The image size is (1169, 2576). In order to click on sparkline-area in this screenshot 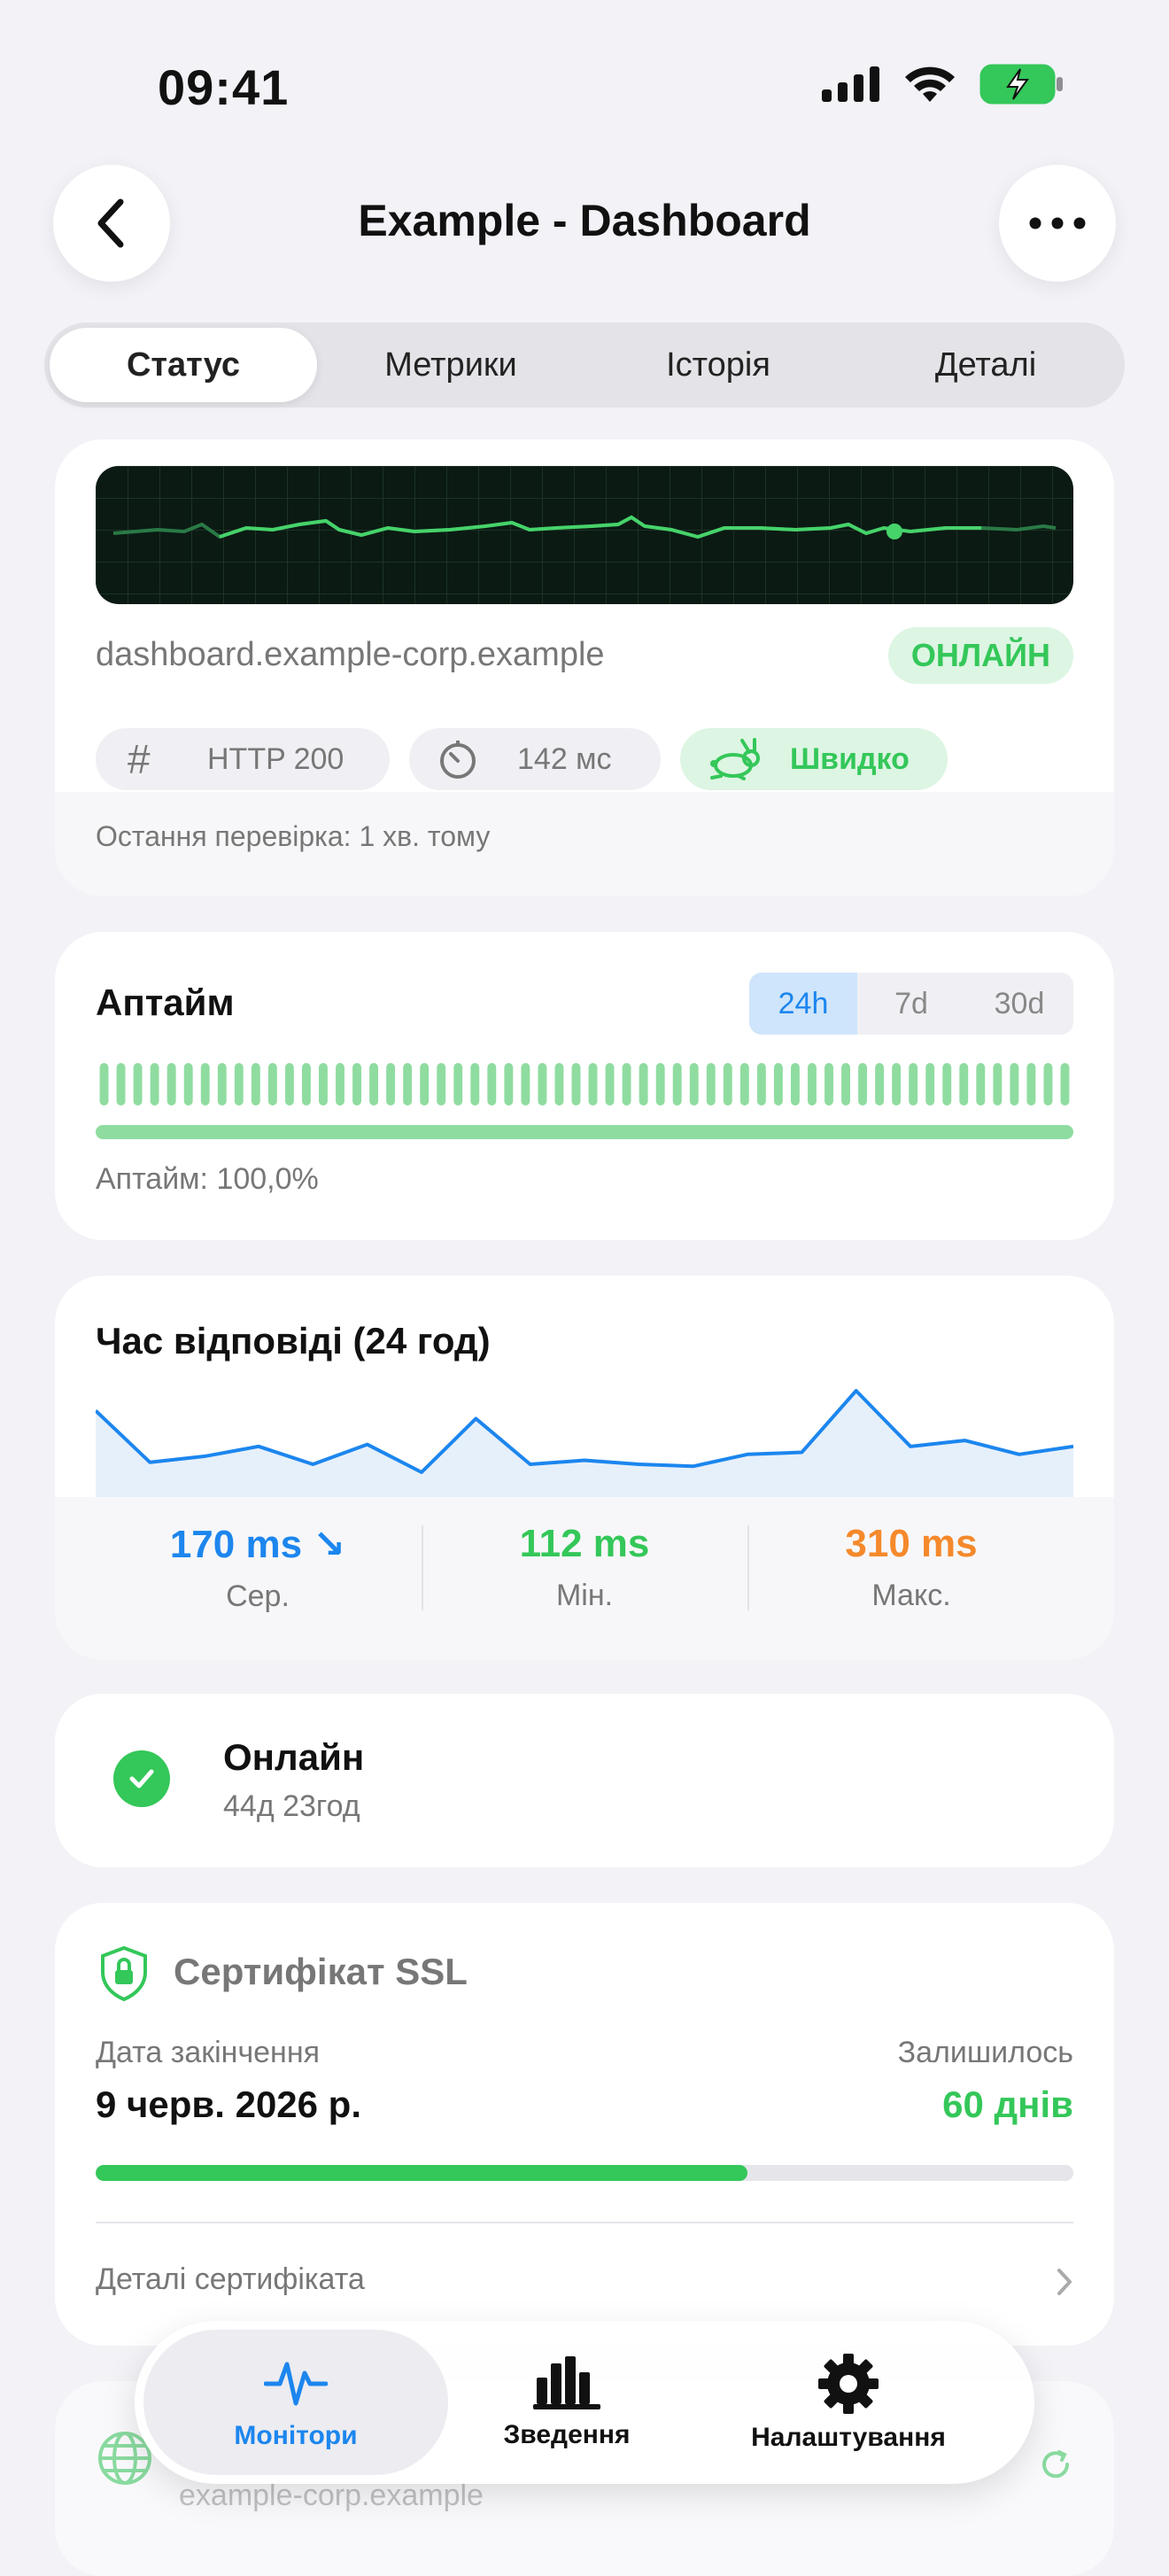, I will do `click(584, 1447)`.